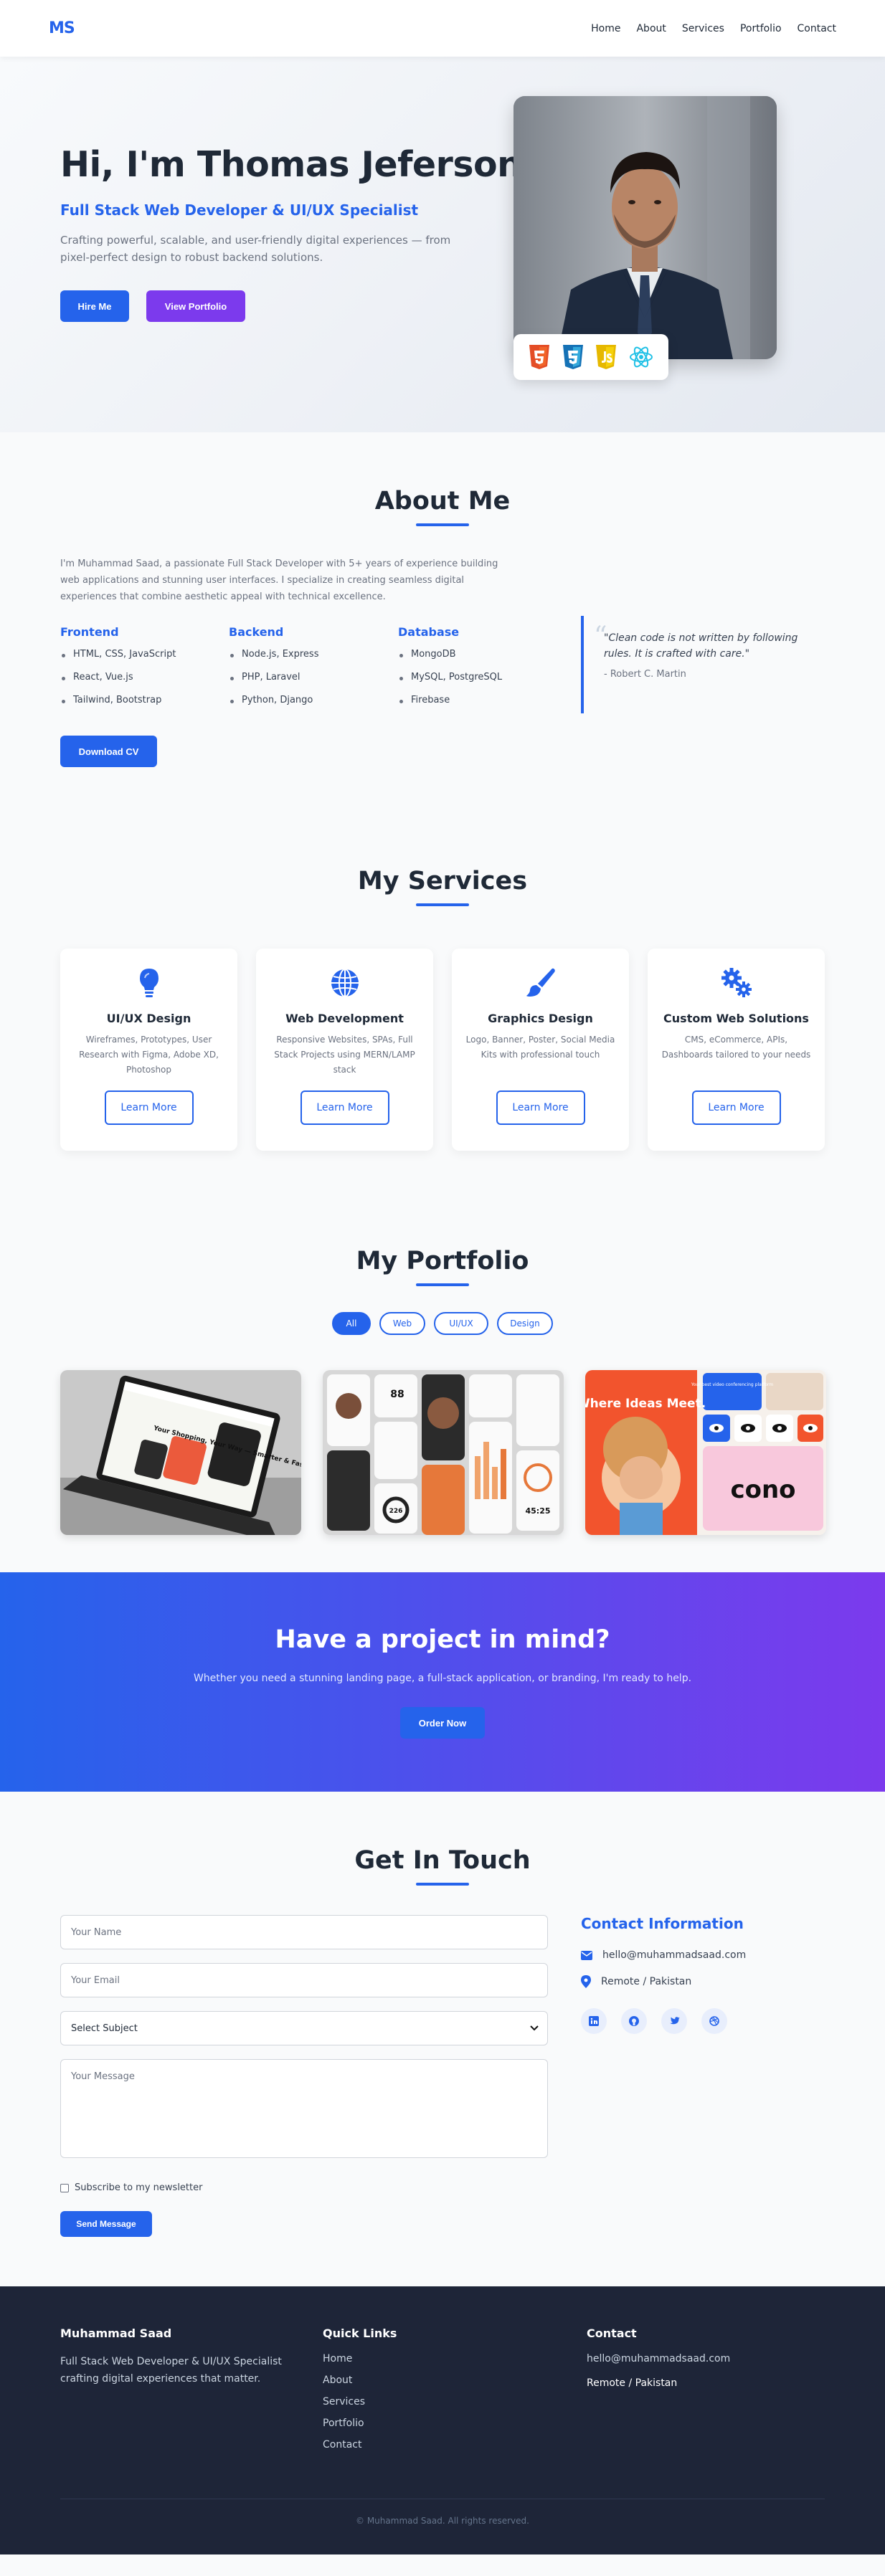  I want to click on dribbble-icon, so click(714, 2021).